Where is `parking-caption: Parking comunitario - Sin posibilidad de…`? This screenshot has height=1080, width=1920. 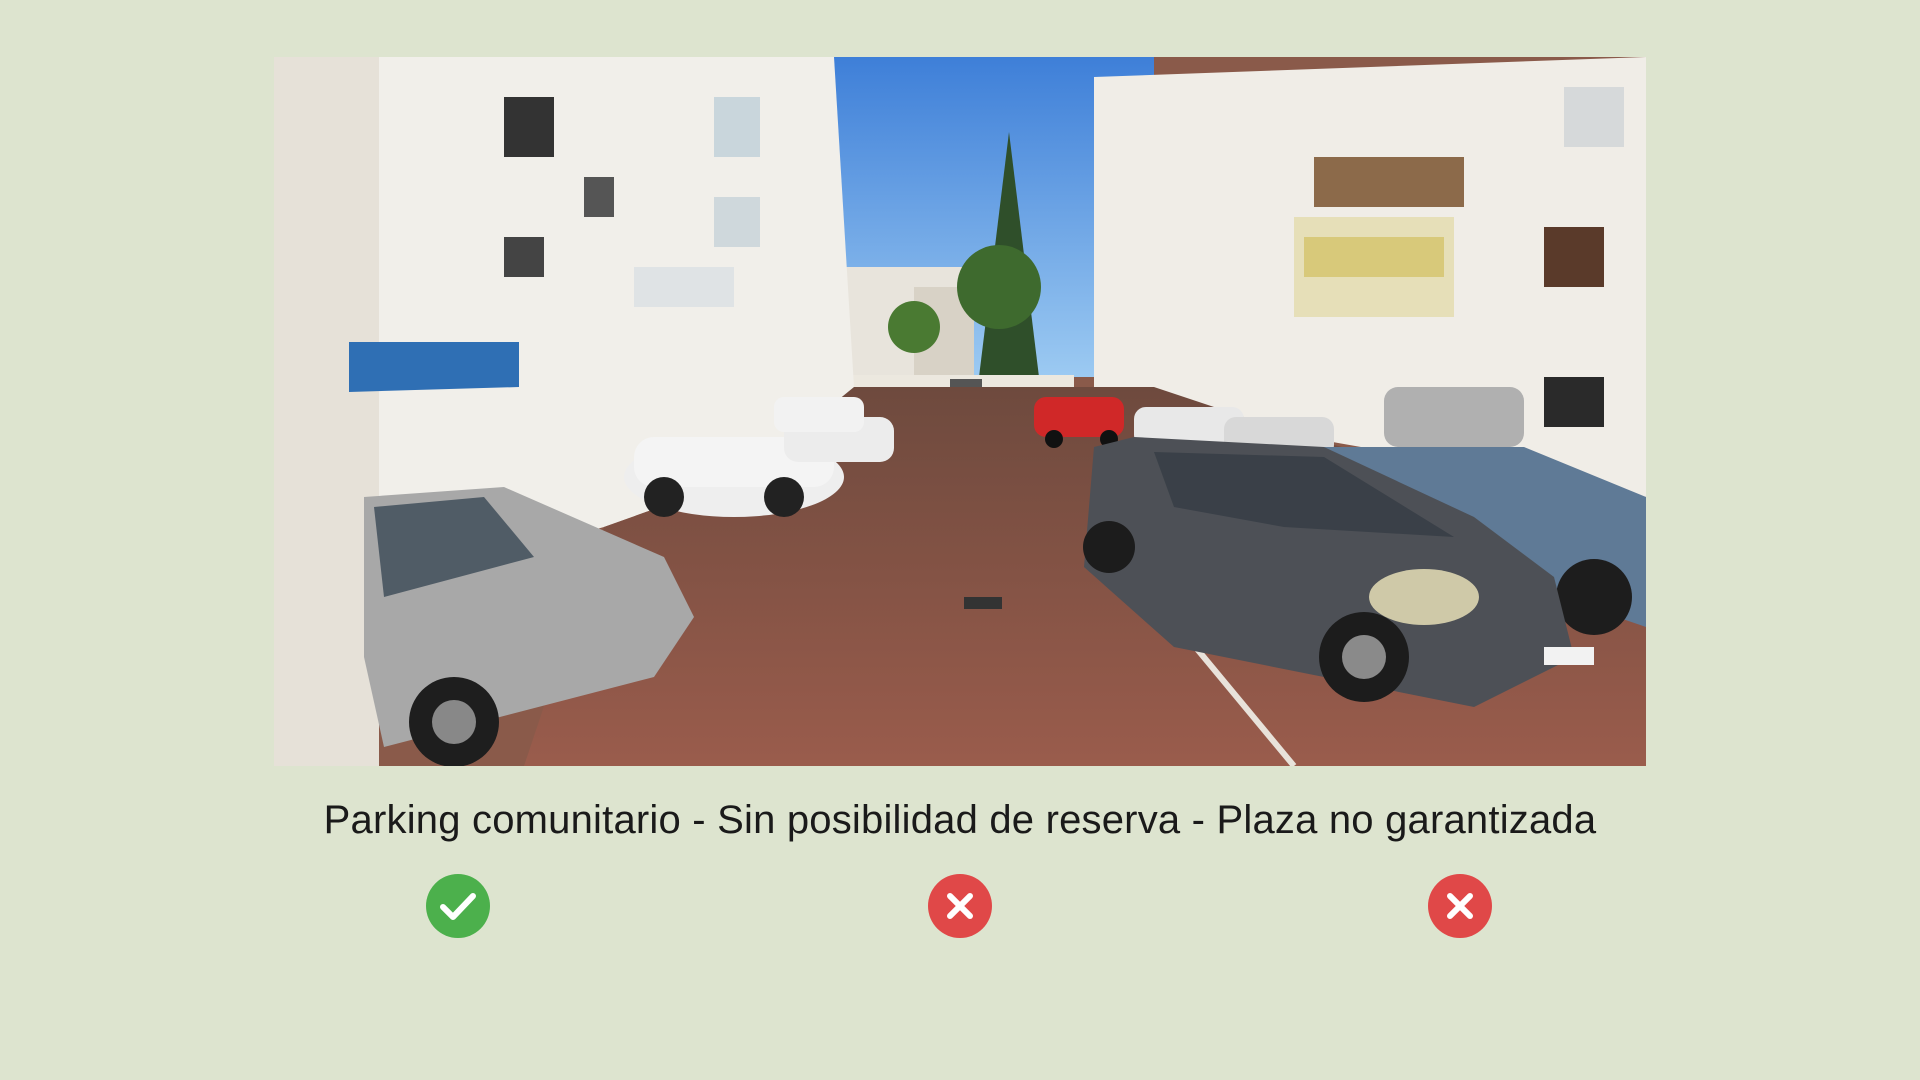
parking-caption: Parking comunitario - Sin posibilidad de… is located at coordinates (960, 820).